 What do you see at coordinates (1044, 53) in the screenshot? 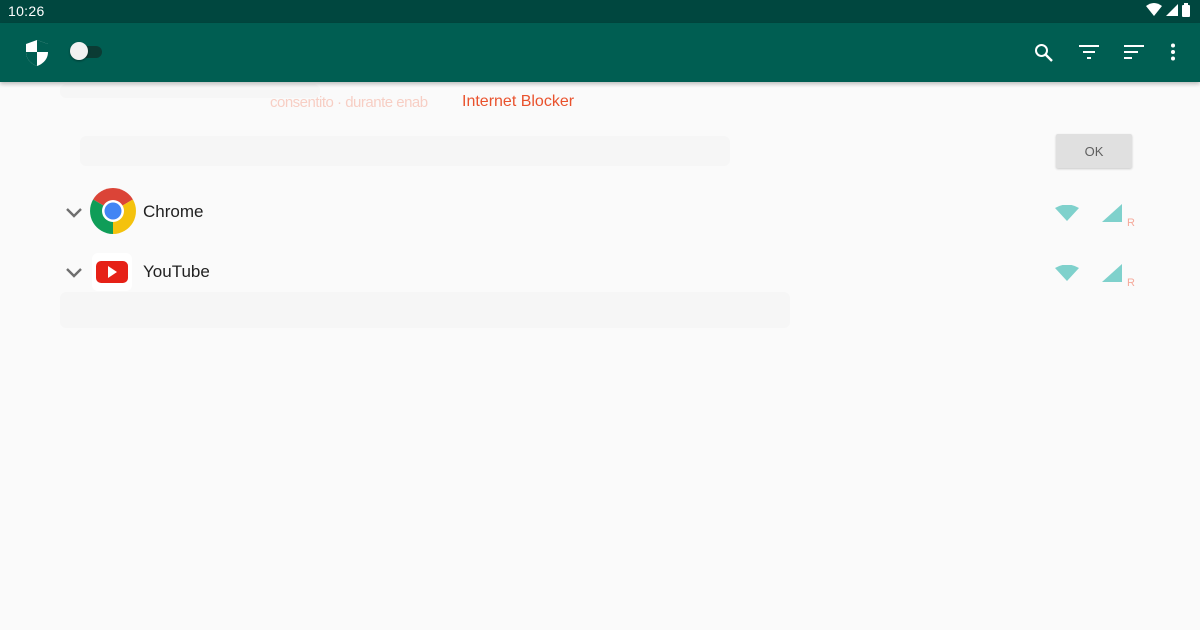
I see `search-icon` at bounding box center [1044, 53].